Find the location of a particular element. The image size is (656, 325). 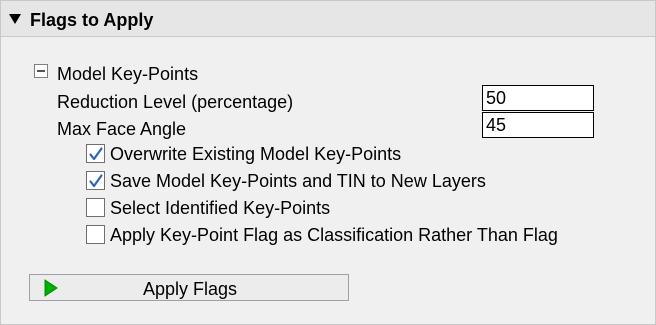

group-title-model-key-points: Model Key-Points is located at coordinates (128, 74).